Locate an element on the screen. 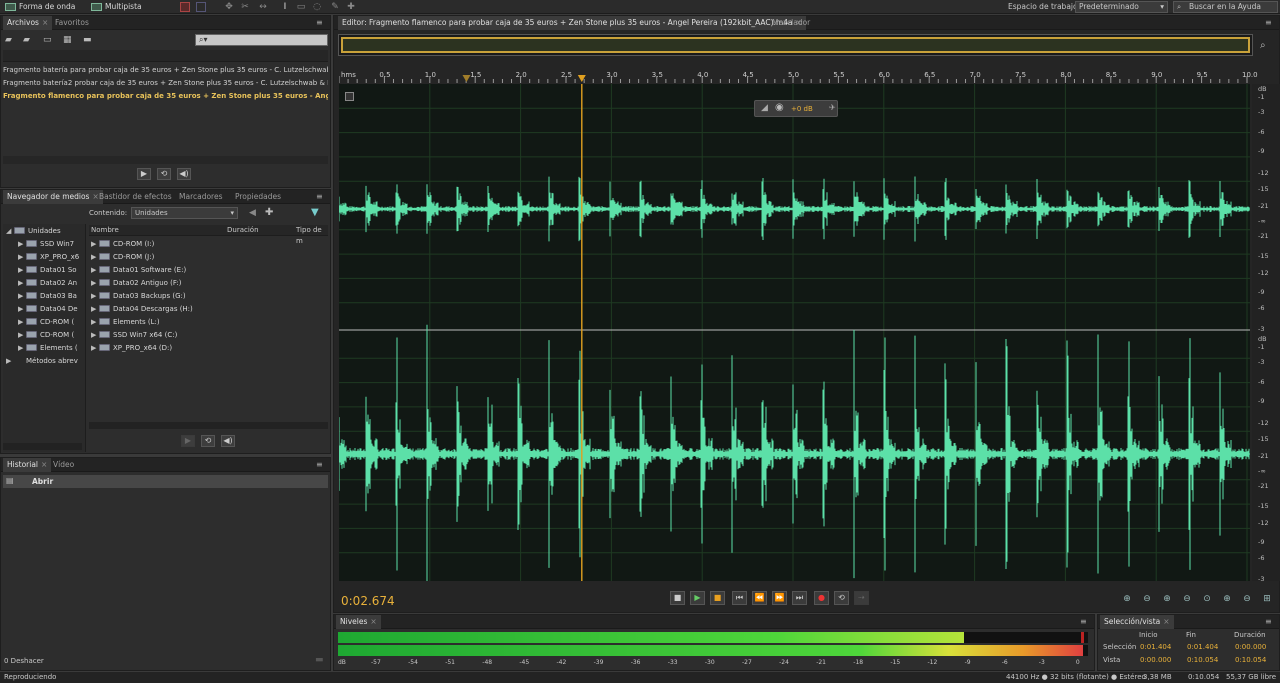 The height and width of the screenshot is (683, 1280). zoom-out-amplitude-icon: ⊖ is located at coordinates (1147, 599).